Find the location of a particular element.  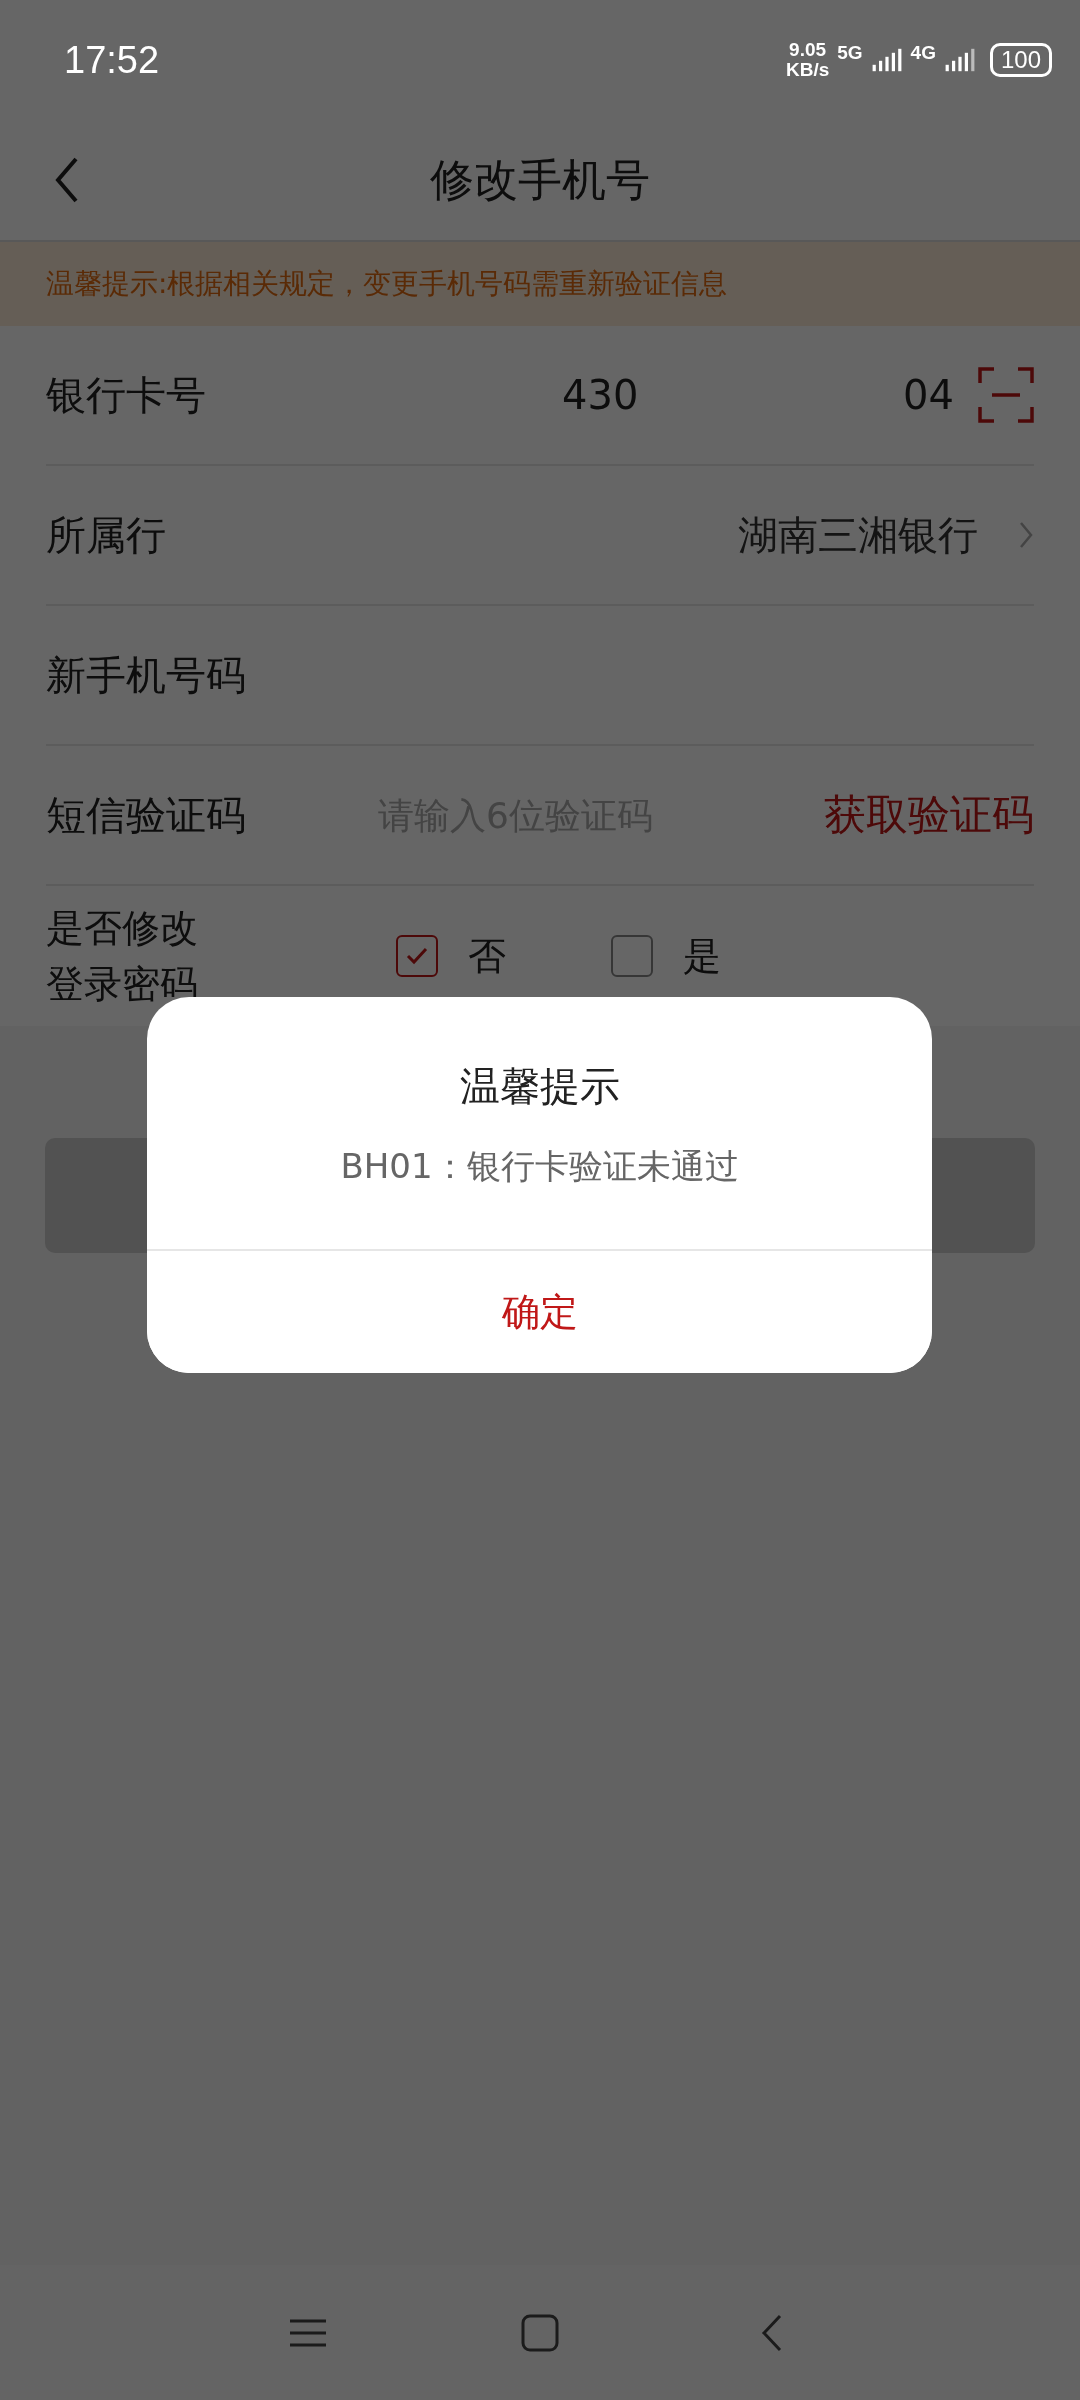

confirm-button: 确定 is located at coordinates (539, 1311).